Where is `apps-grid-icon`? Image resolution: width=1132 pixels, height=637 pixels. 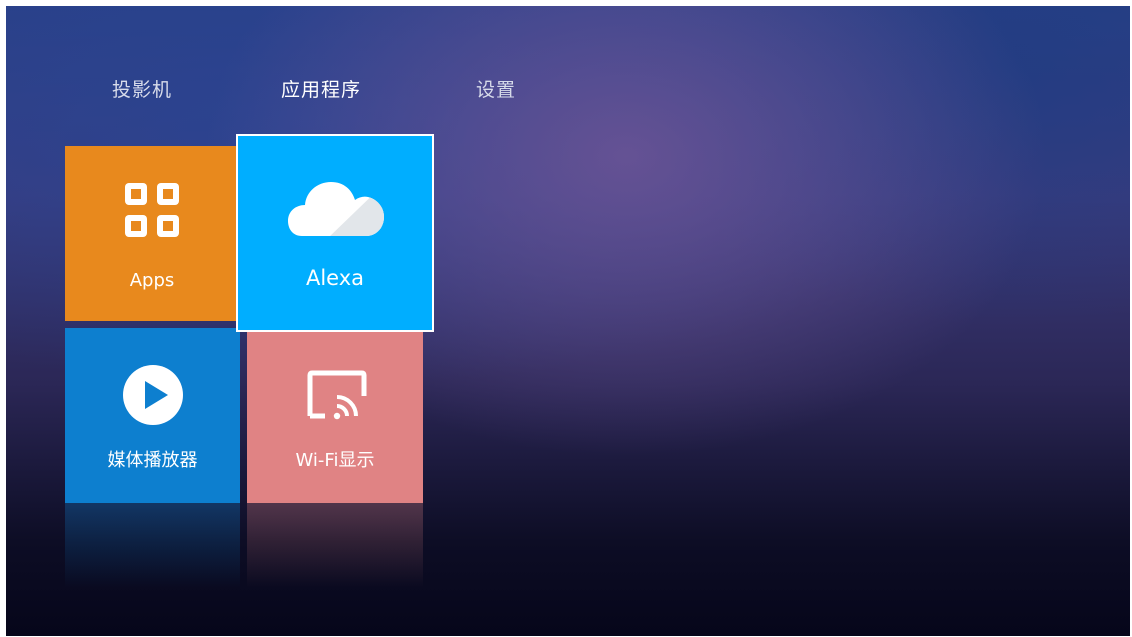
apps-grid-icon is located at coordinates (152, 210).